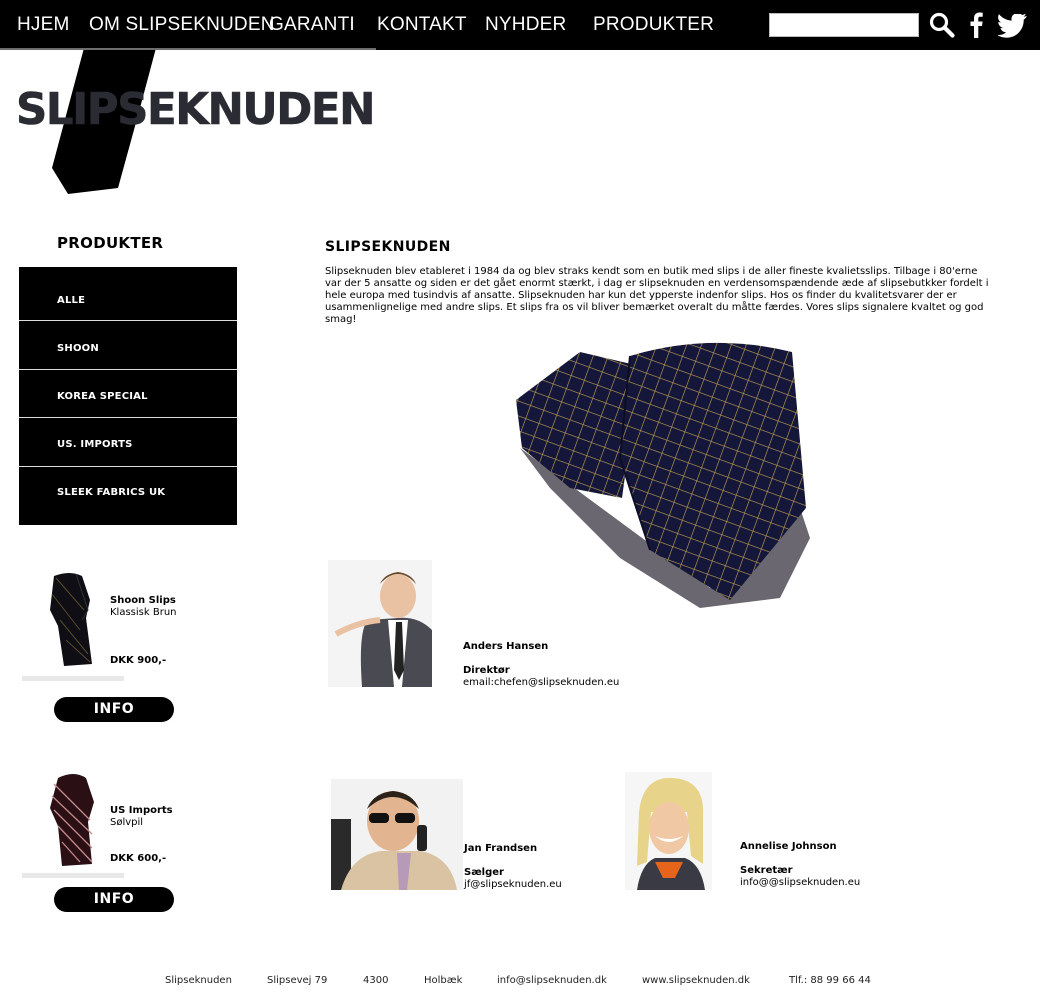 This screenshot has height=1000, width=1040. Describe the element at coordinates (484, 872) in the screenshot. I see `staff-role: Sælger` at that location.